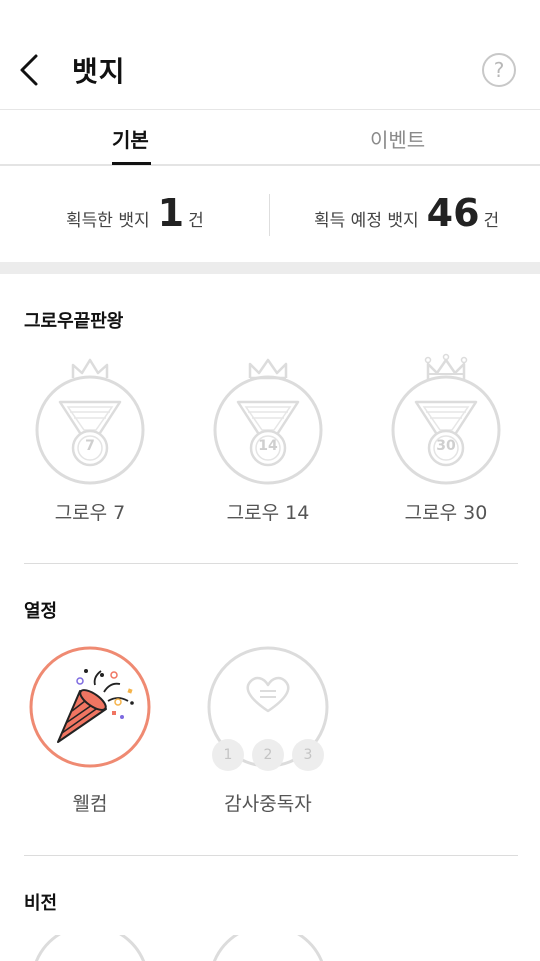  I want to click on badge-label: 그로우 30, so click(446, 513).